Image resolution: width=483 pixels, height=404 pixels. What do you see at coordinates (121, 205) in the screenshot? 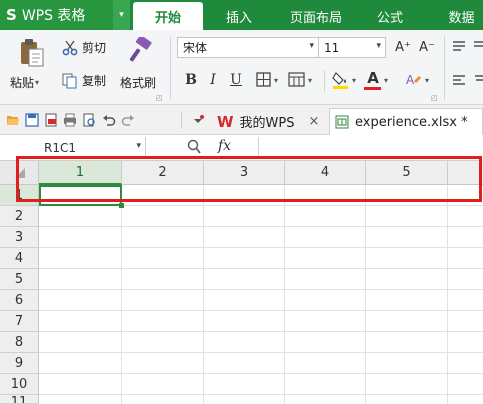
I see `fill-handle` at bounding box center [121, 205].